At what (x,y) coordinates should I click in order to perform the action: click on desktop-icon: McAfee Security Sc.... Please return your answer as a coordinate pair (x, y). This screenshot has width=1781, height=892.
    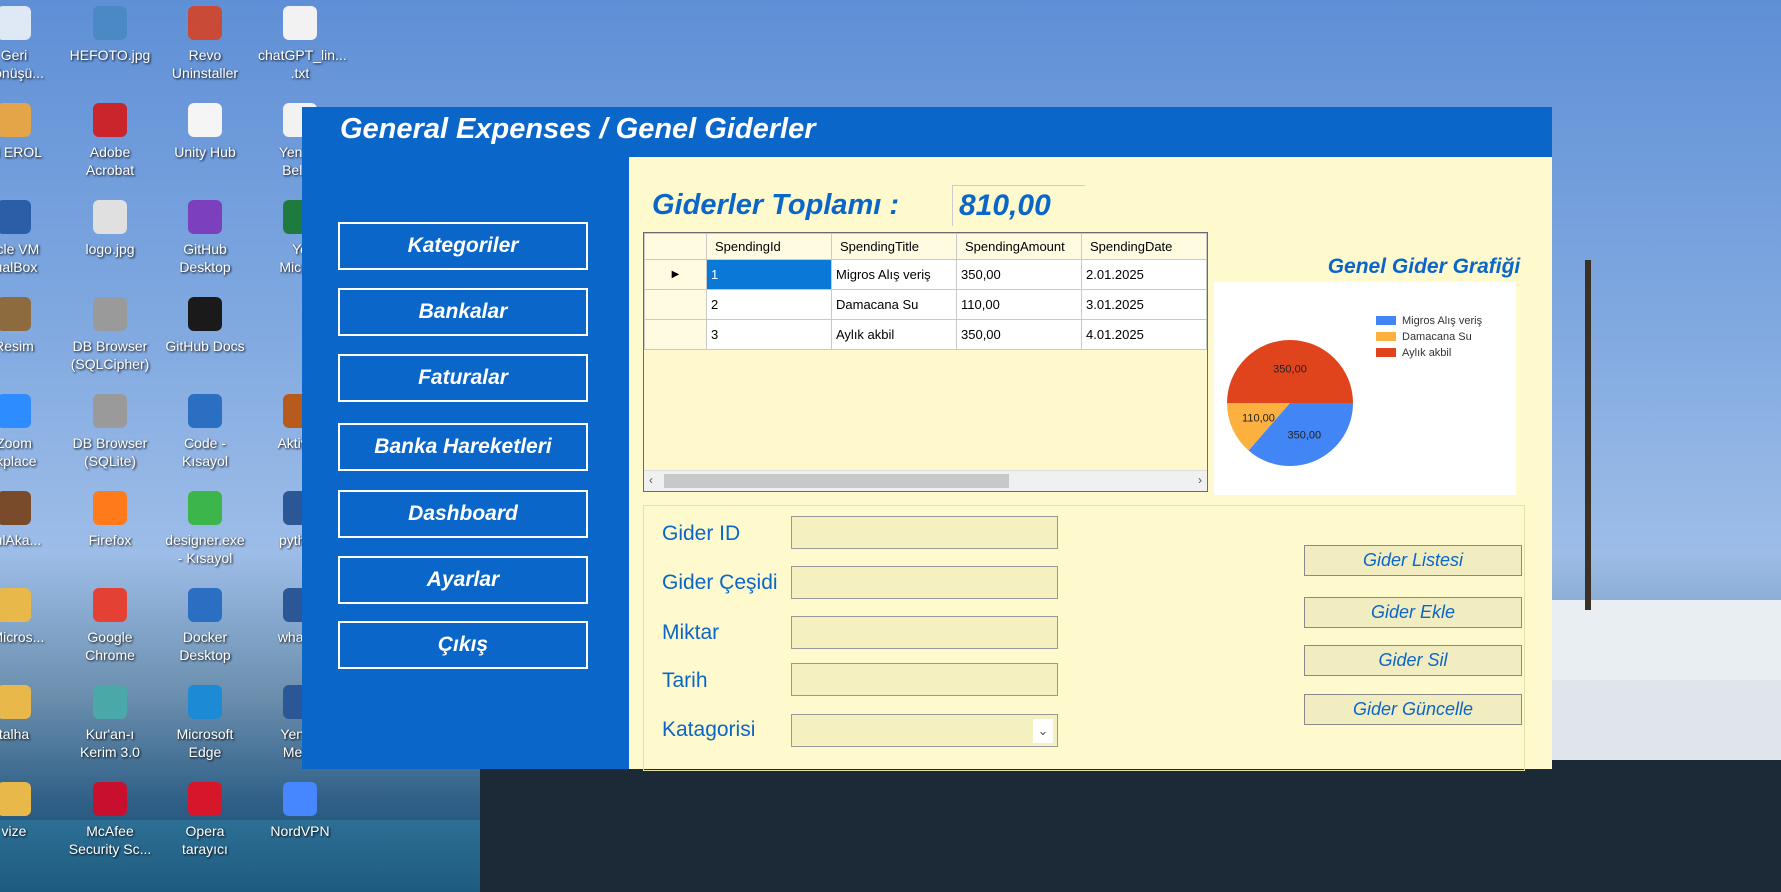
    Looking at the image, I should click on (110, 818).